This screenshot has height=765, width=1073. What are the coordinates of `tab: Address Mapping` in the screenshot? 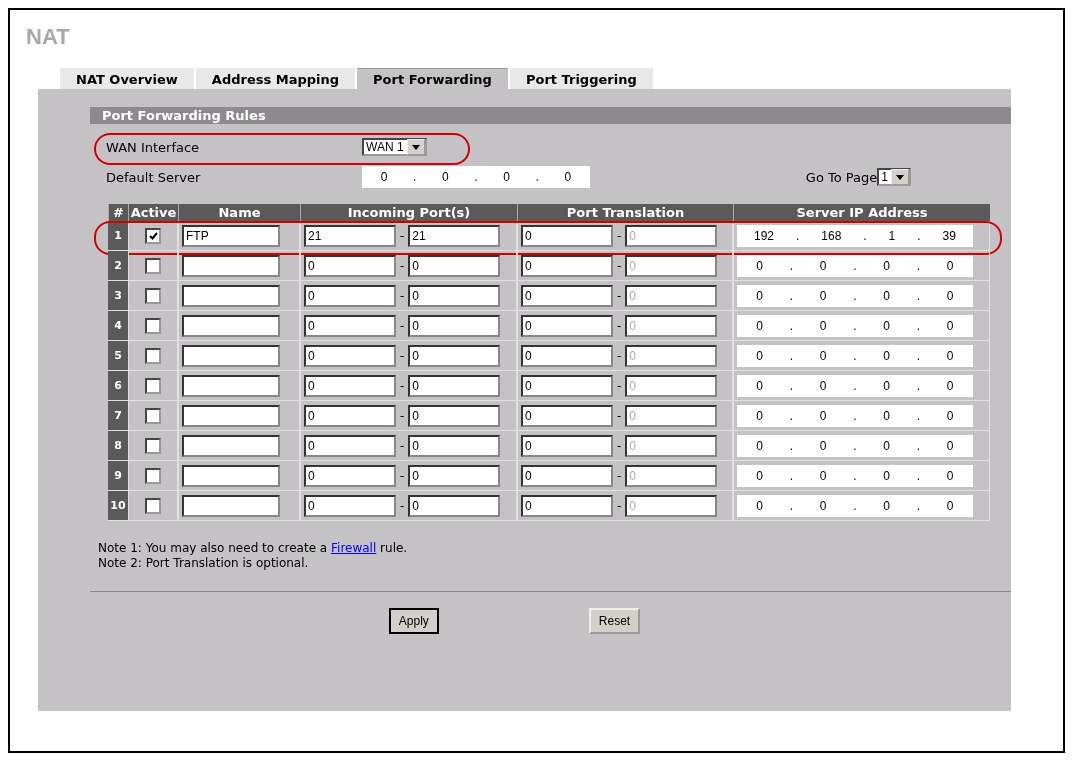 It's located at (275, 78).